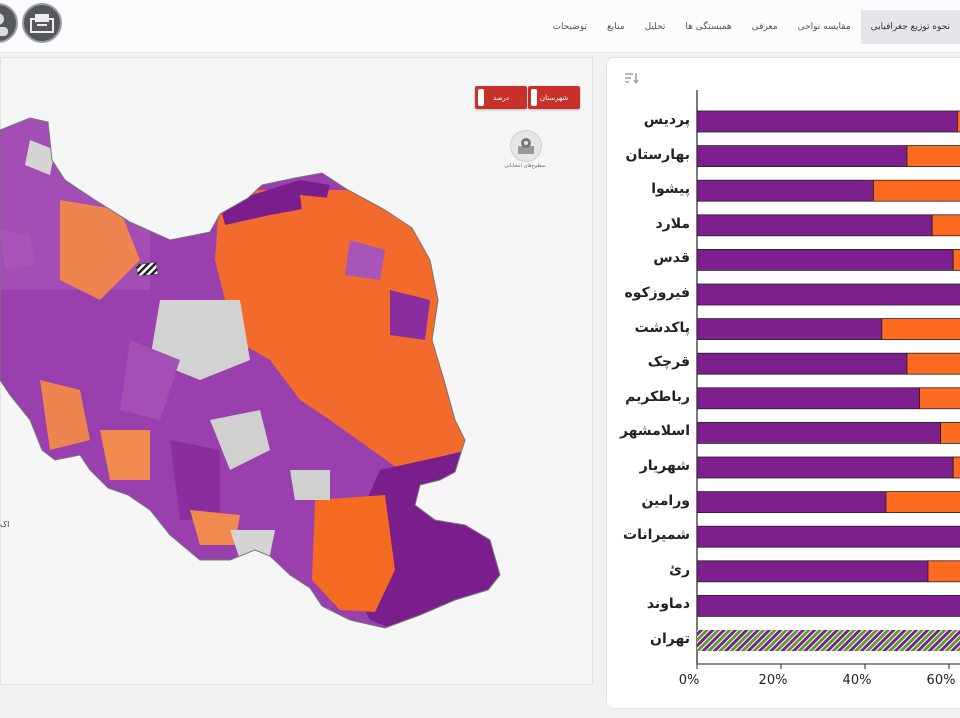 The height and width of the screenshot is (718, 960). I want to click on category-label: اسلامشهر, so click(654, 431).